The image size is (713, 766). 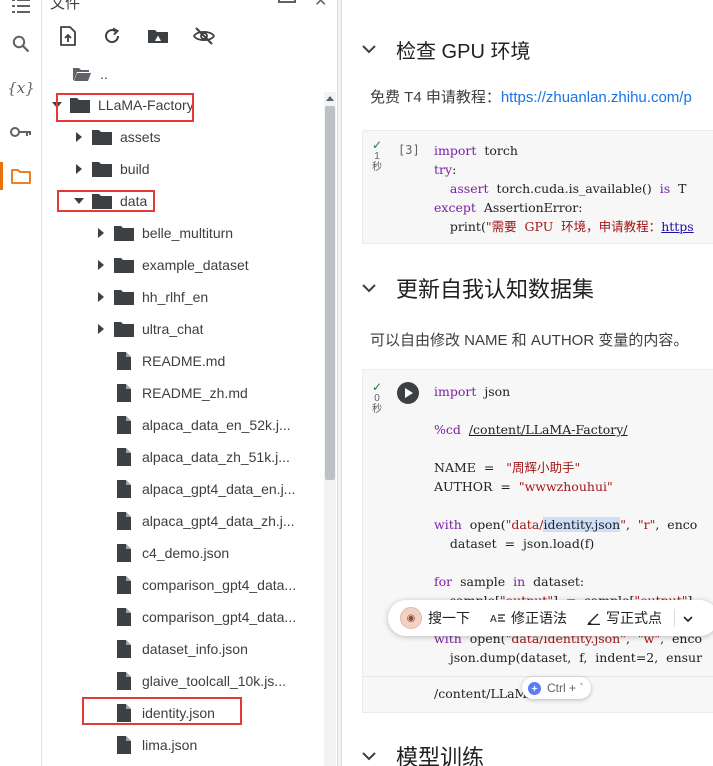 I want to click on variables-icon: {x}, so click(x=21, y=88).